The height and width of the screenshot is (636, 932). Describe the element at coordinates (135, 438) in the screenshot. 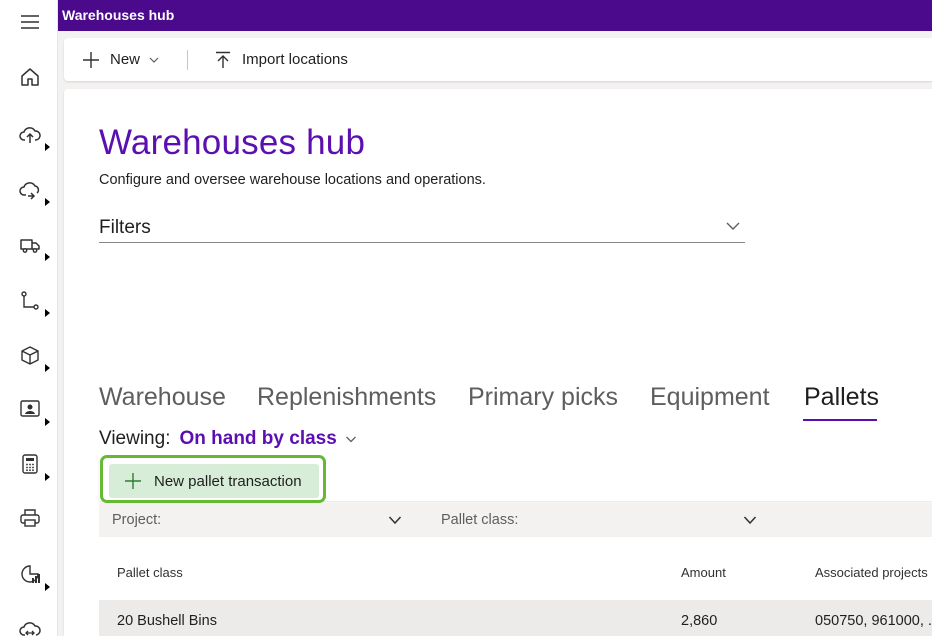

I see `viewing-label: Viewing:` at that location.